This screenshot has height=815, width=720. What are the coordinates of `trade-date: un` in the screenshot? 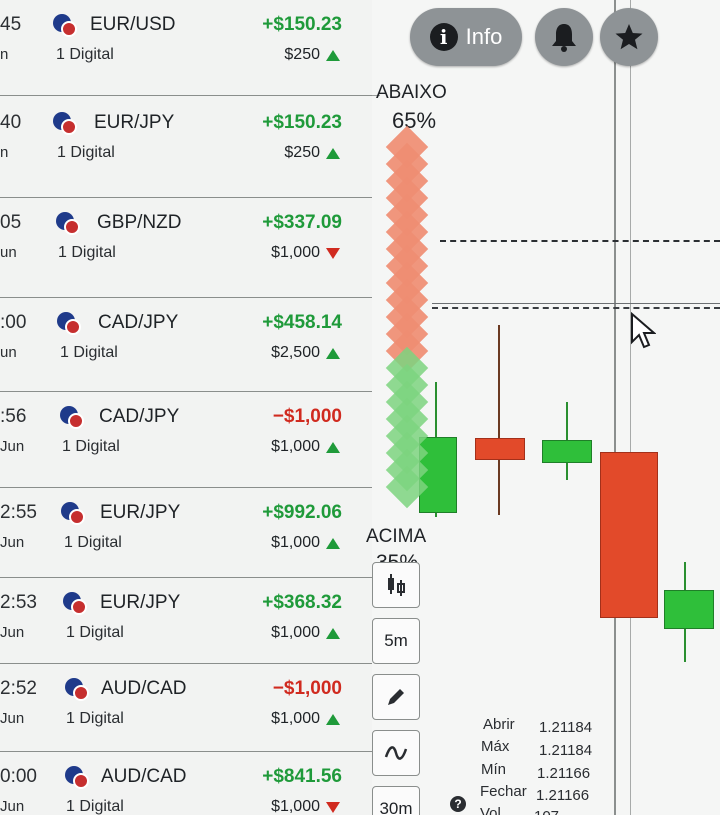 It's located at (8, 352).